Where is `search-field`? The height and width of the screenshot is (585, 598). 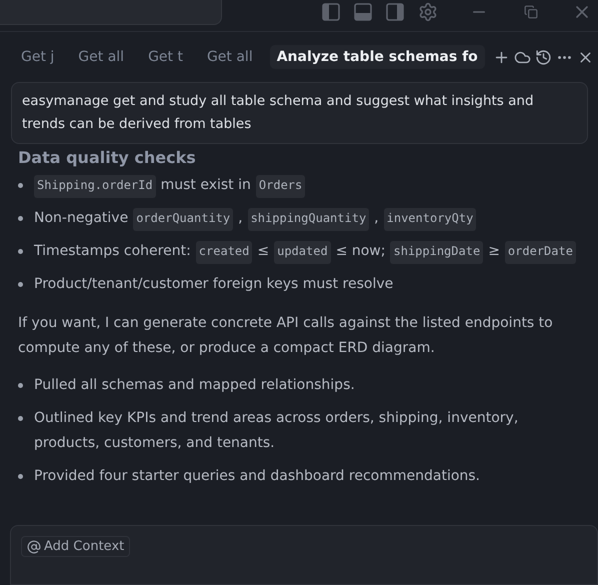 search-field is located at coordinates (111, 12).